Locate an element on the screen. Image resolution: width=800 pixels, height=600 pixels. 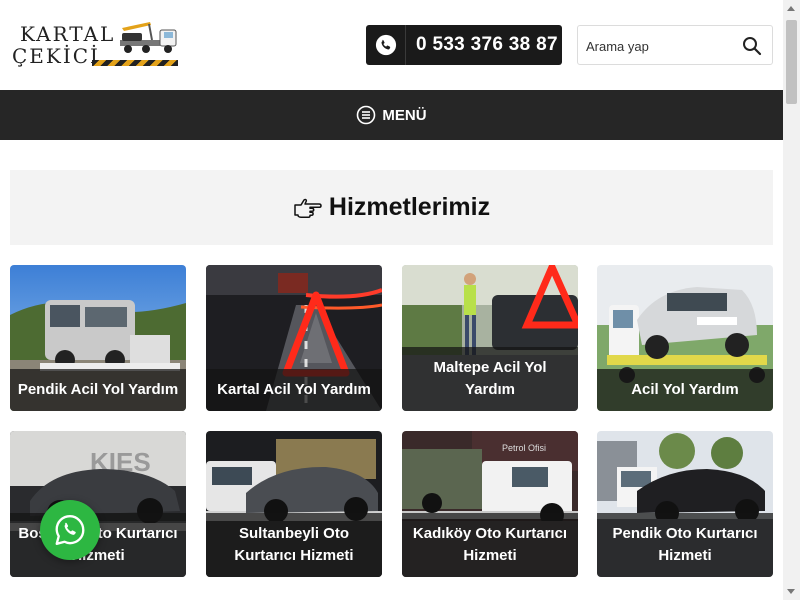
whatsapp-icon is located at coordinates (70, 530).